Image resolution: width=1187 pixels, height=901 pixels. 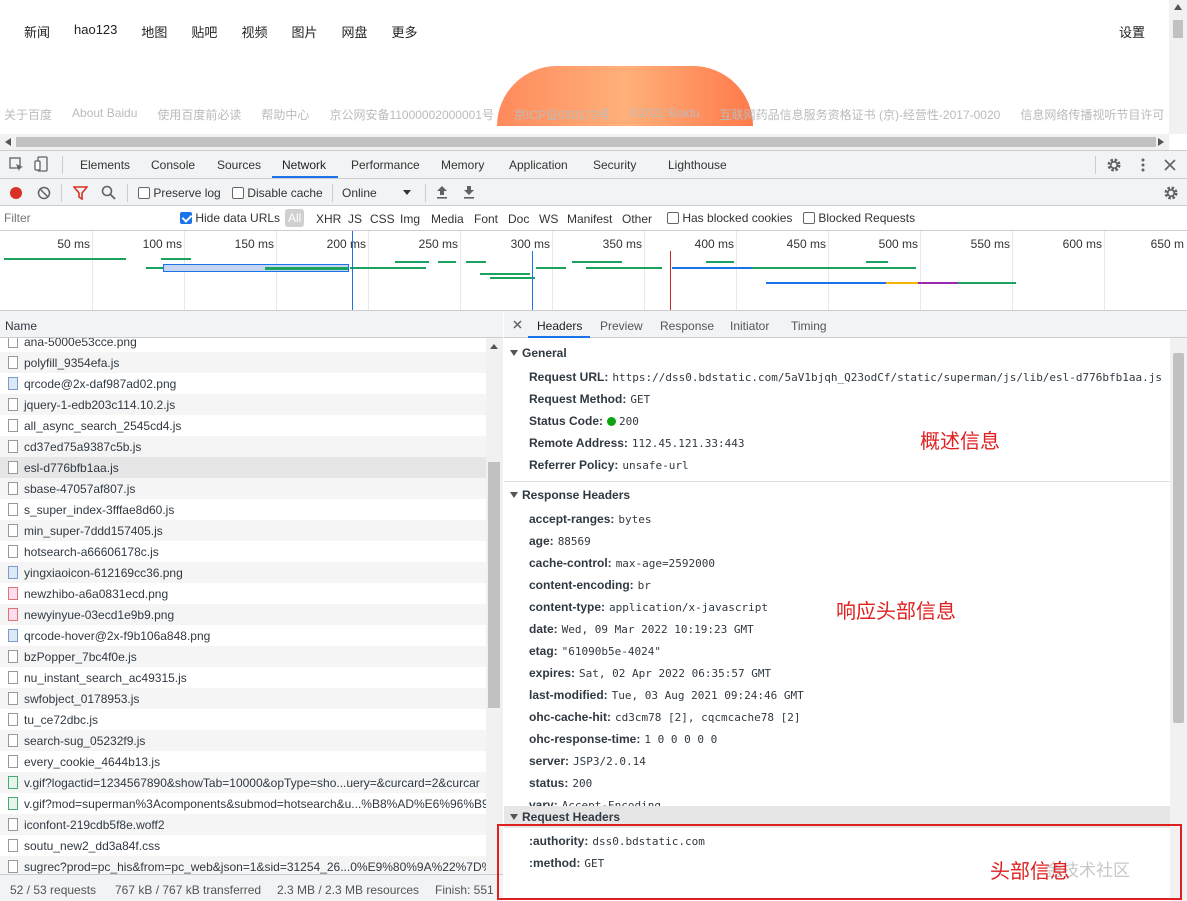 What do you see at coordinates (404, 31) in the screenshot?
I see `nav-link-more: 更多` at bounding box center [404, 31].